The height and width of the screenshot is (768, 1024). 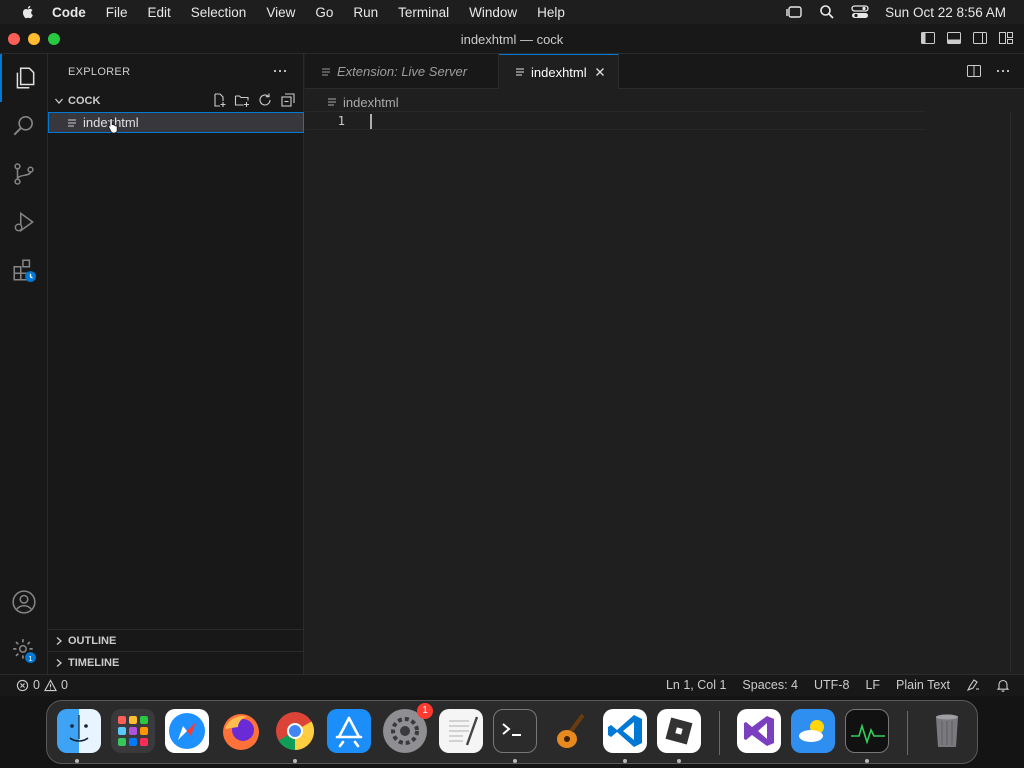 What do you see at coordinates (265, 100) in the screenshot?
I see `refresh-icon` at bounding box center [265, 100].